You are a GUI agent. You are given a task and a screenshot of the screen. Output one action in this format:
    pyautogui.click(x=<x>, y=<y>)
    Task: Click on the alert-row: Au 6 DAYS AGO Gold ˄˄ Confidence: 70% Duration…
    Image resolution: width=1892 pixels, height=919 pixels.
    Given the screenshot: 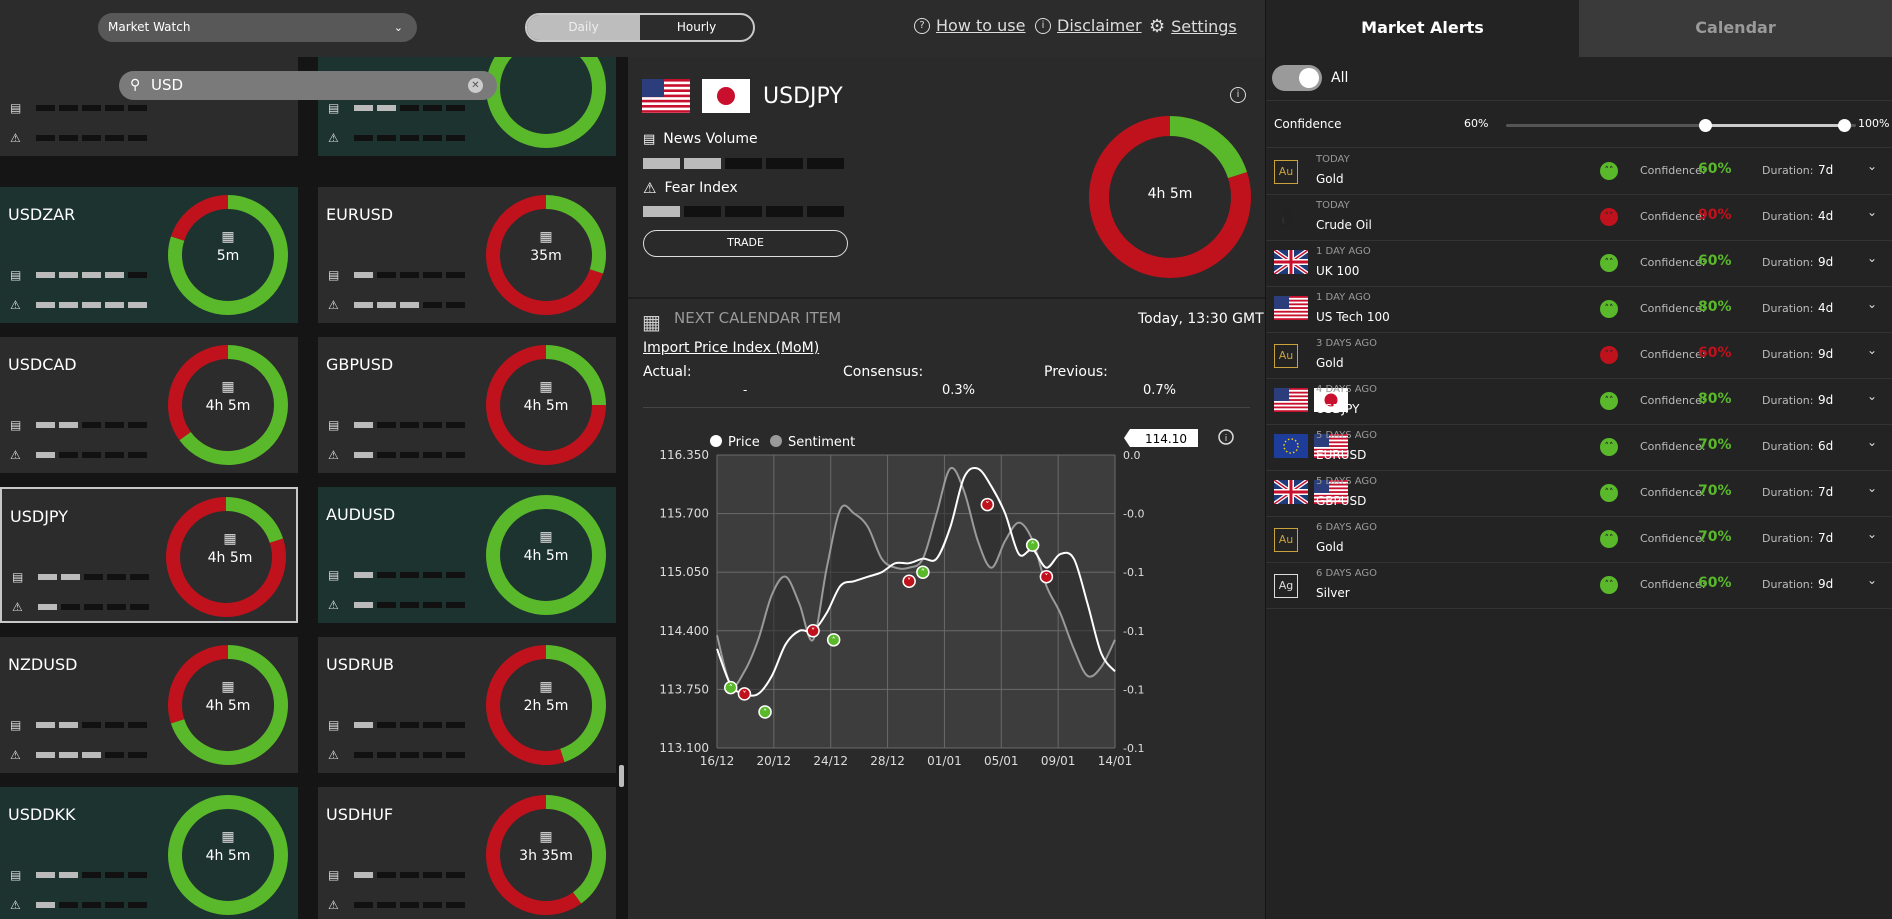 What is the action you would take?
    pyautogui.click(x=1579, y=540)
    